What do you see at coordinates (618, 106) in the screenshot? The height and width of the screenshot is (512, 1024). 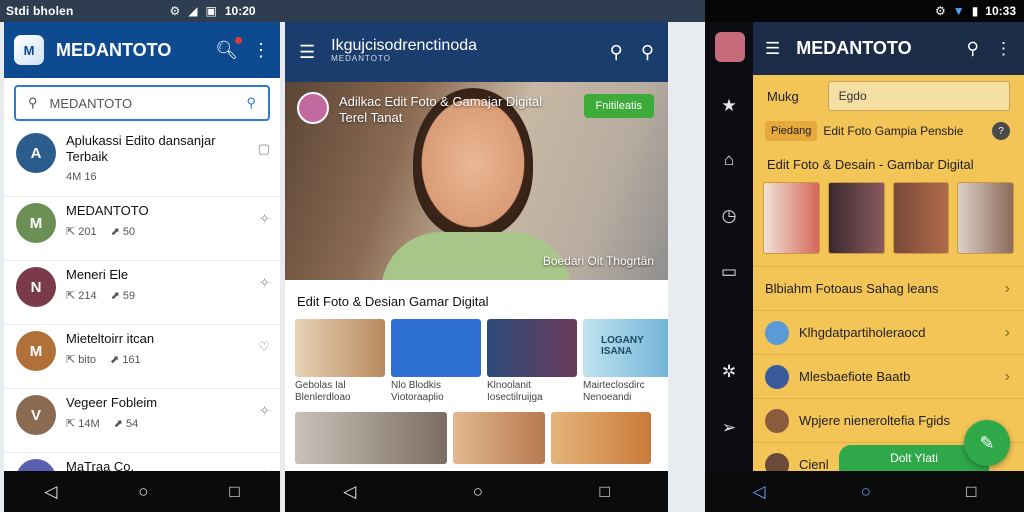 I see `hero-action-button: Fnitileatis` at bounding box center [618, 106].